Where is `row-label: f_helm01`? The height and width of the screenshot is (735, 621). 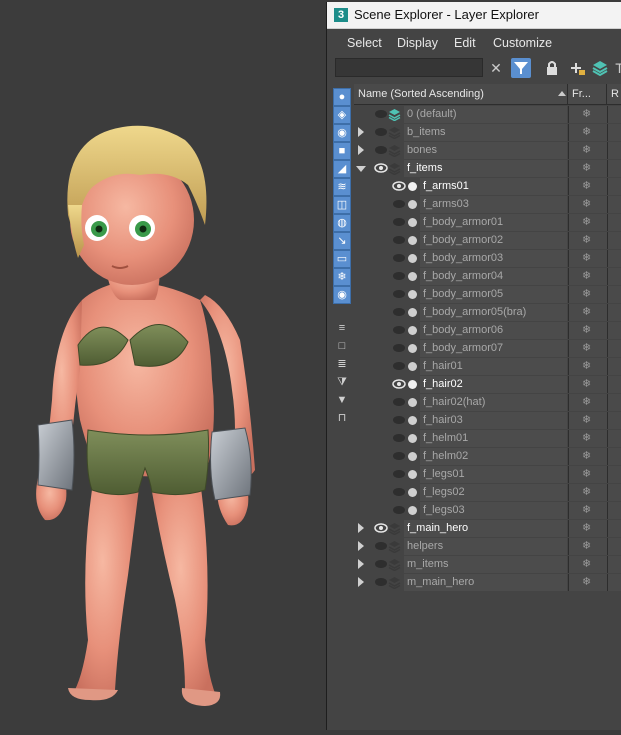
row-label: f_helm01 is located at coordinates (444, 438).